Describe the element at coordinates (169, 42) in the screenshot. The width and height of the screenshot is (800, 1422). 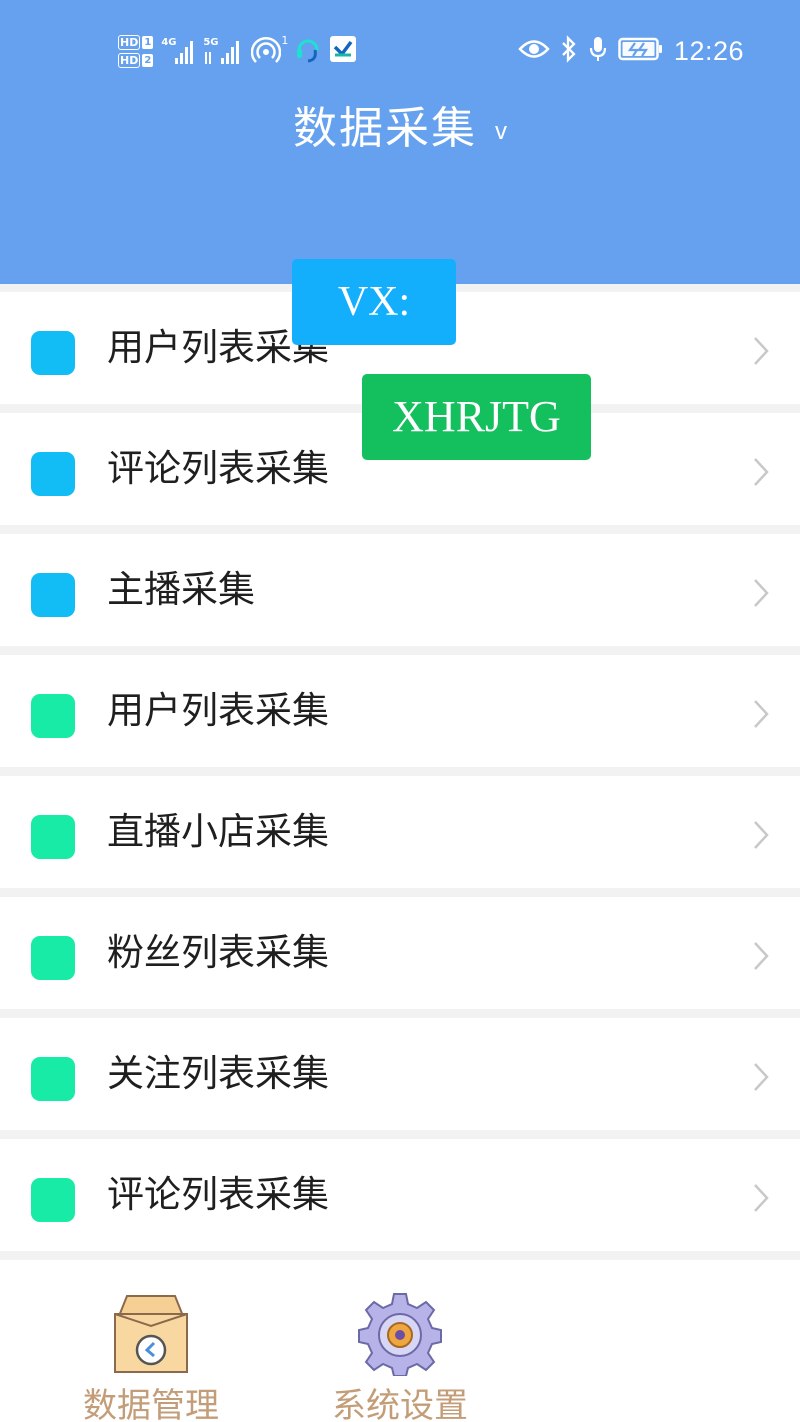
I see `net1-label: 4G` at that location.